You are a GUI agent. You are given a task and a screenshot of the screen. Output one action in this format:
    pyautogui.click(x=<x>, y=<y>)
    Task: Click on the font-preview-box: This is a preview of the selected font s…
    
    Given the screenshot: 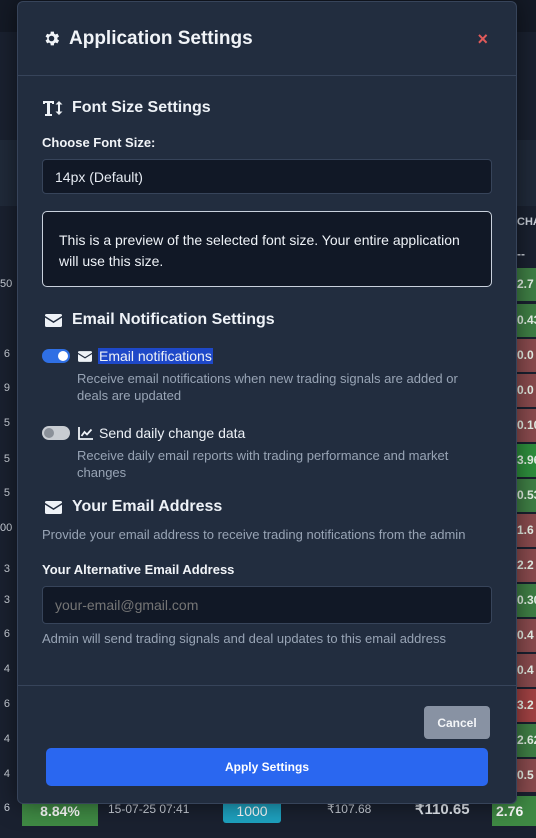 What is the action you would take?
    pyautogui.click(x=267, y=249)
    